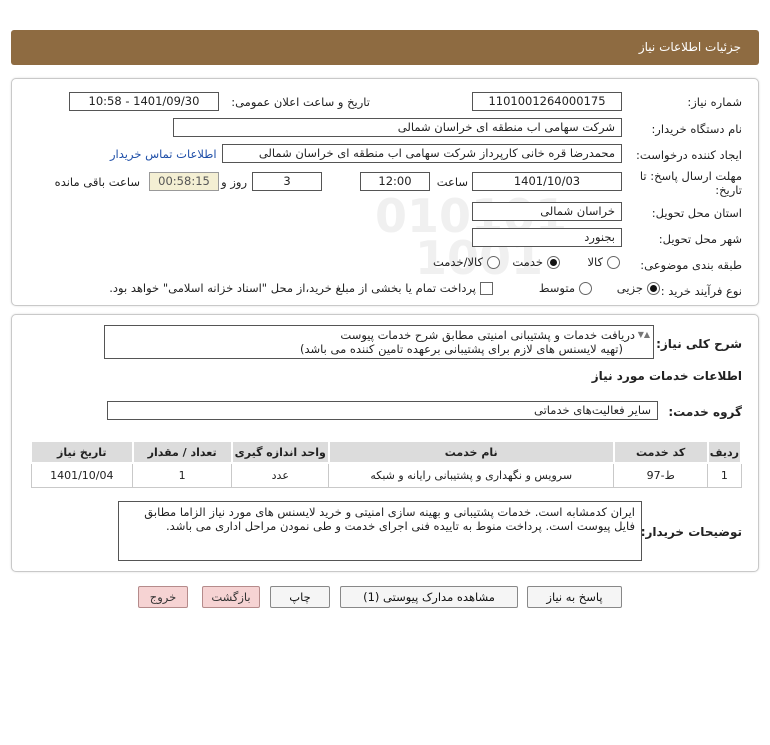  Describe the element at coordinates (82, 475) in the screenshot. I see `cell-date: 1401/10/04` at that location.